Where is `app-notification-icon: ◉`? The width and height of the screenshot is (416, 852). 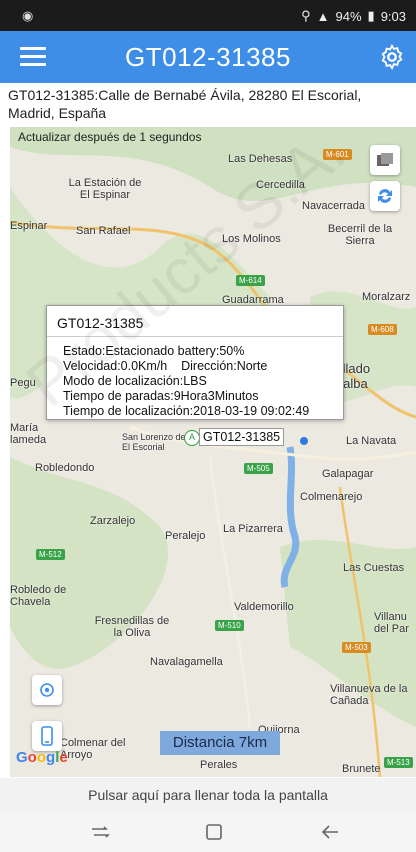
app-notification-icon: ◉ is located at coordinates (28, 15).